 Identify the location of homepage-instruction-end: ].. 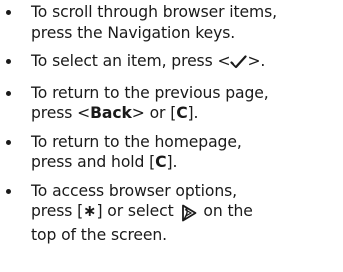
(172, 162).